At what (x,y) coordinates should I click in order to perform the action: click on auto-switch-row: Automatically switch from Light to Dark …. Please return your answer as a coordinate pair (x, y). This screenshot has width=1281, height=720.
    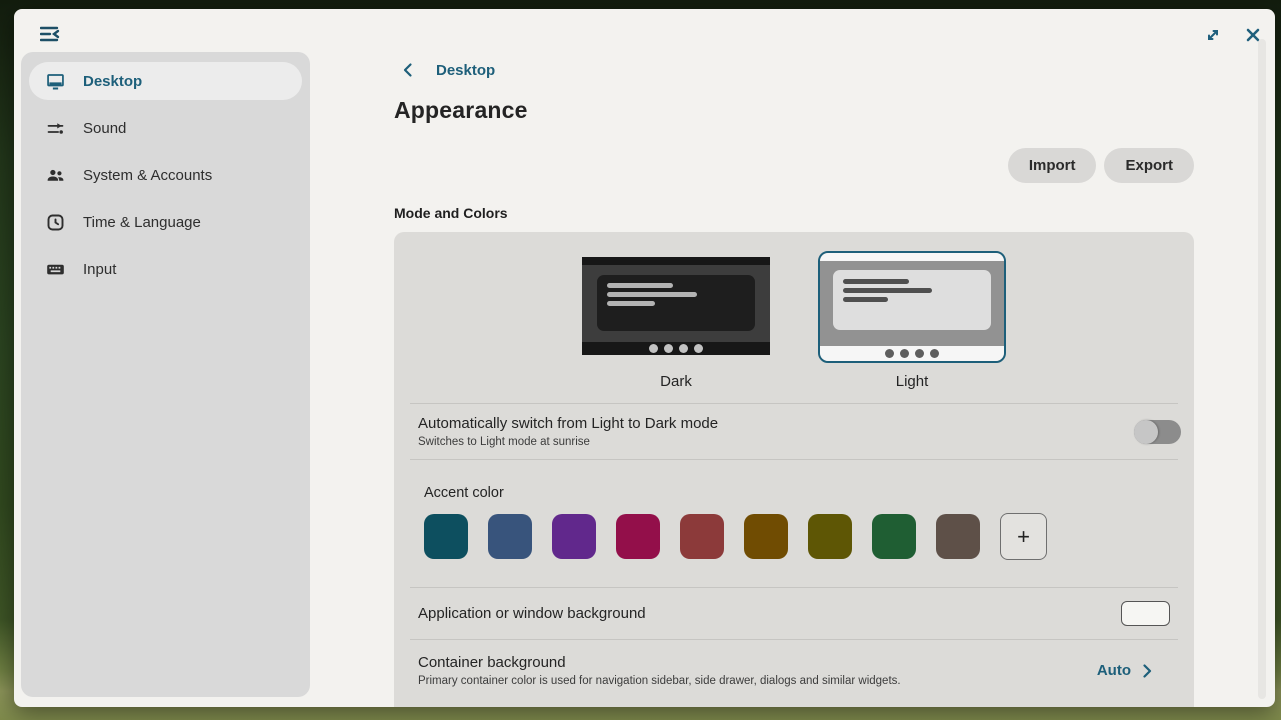
    Looking at the image, I should click on (794, 431).